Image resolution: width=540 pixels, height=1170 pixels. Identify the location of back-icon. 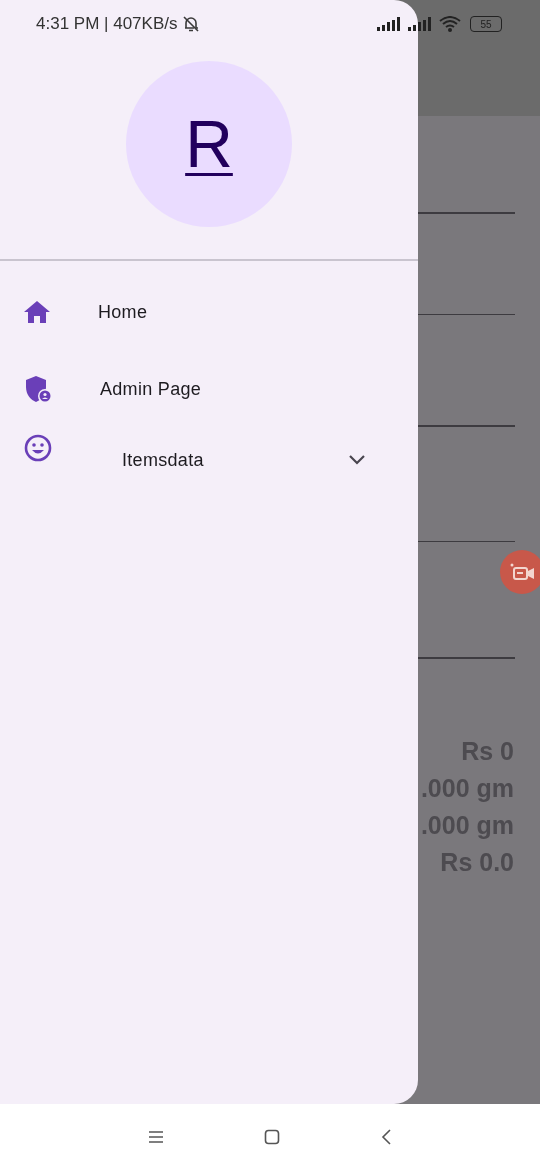
(386, 1137).